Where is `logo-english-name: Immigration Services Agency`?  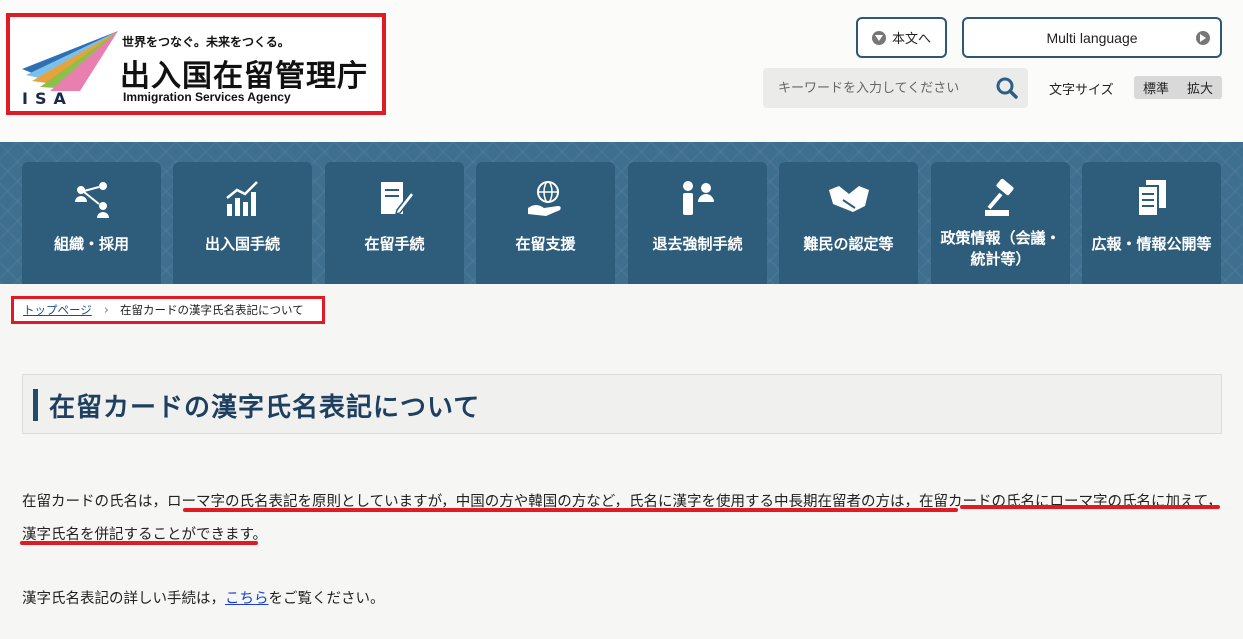
logo-english-name: Immigration Services Agency is located at coordinates (207, 97).